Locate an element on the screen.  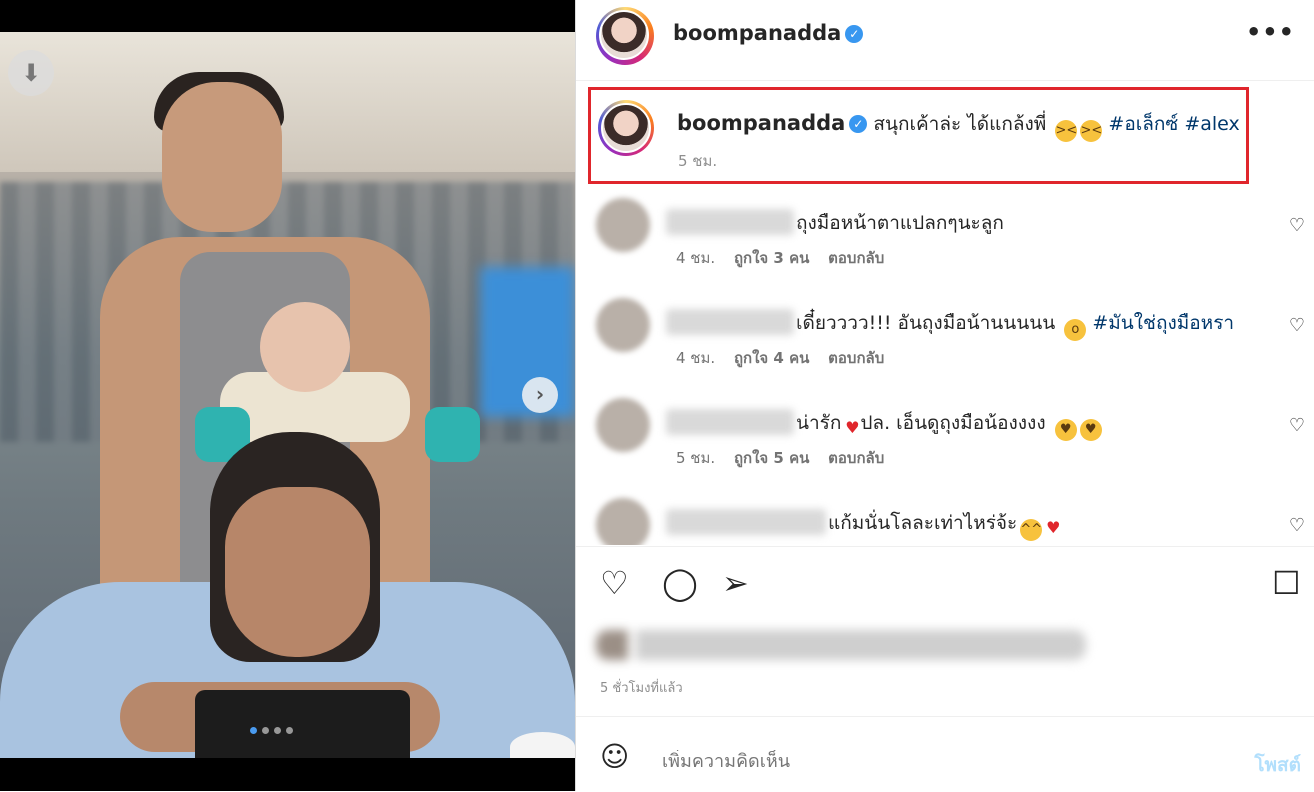
comment-likes: ถูกใจ 4 คน is located at coordinates (771, 358).